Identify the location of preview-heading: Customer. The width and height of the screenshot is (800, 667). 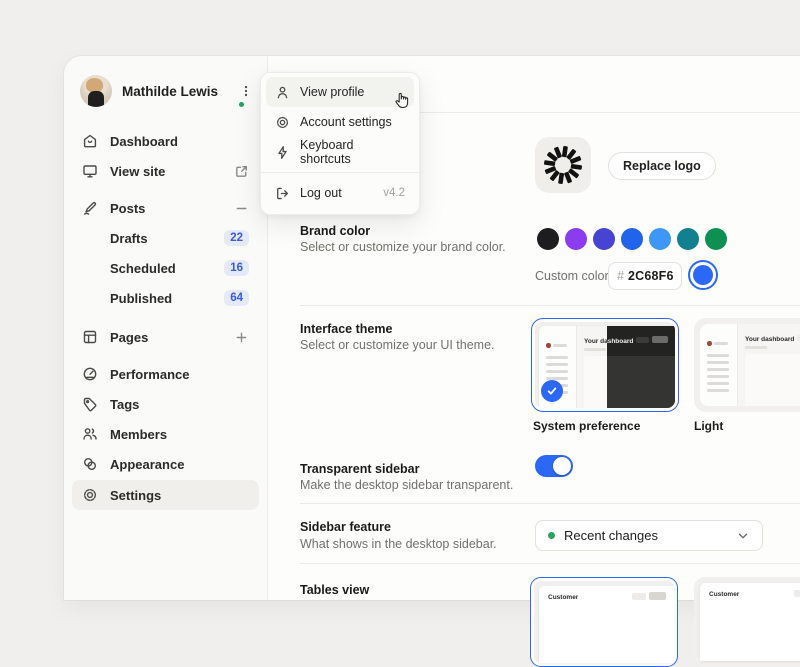
(724, 594).